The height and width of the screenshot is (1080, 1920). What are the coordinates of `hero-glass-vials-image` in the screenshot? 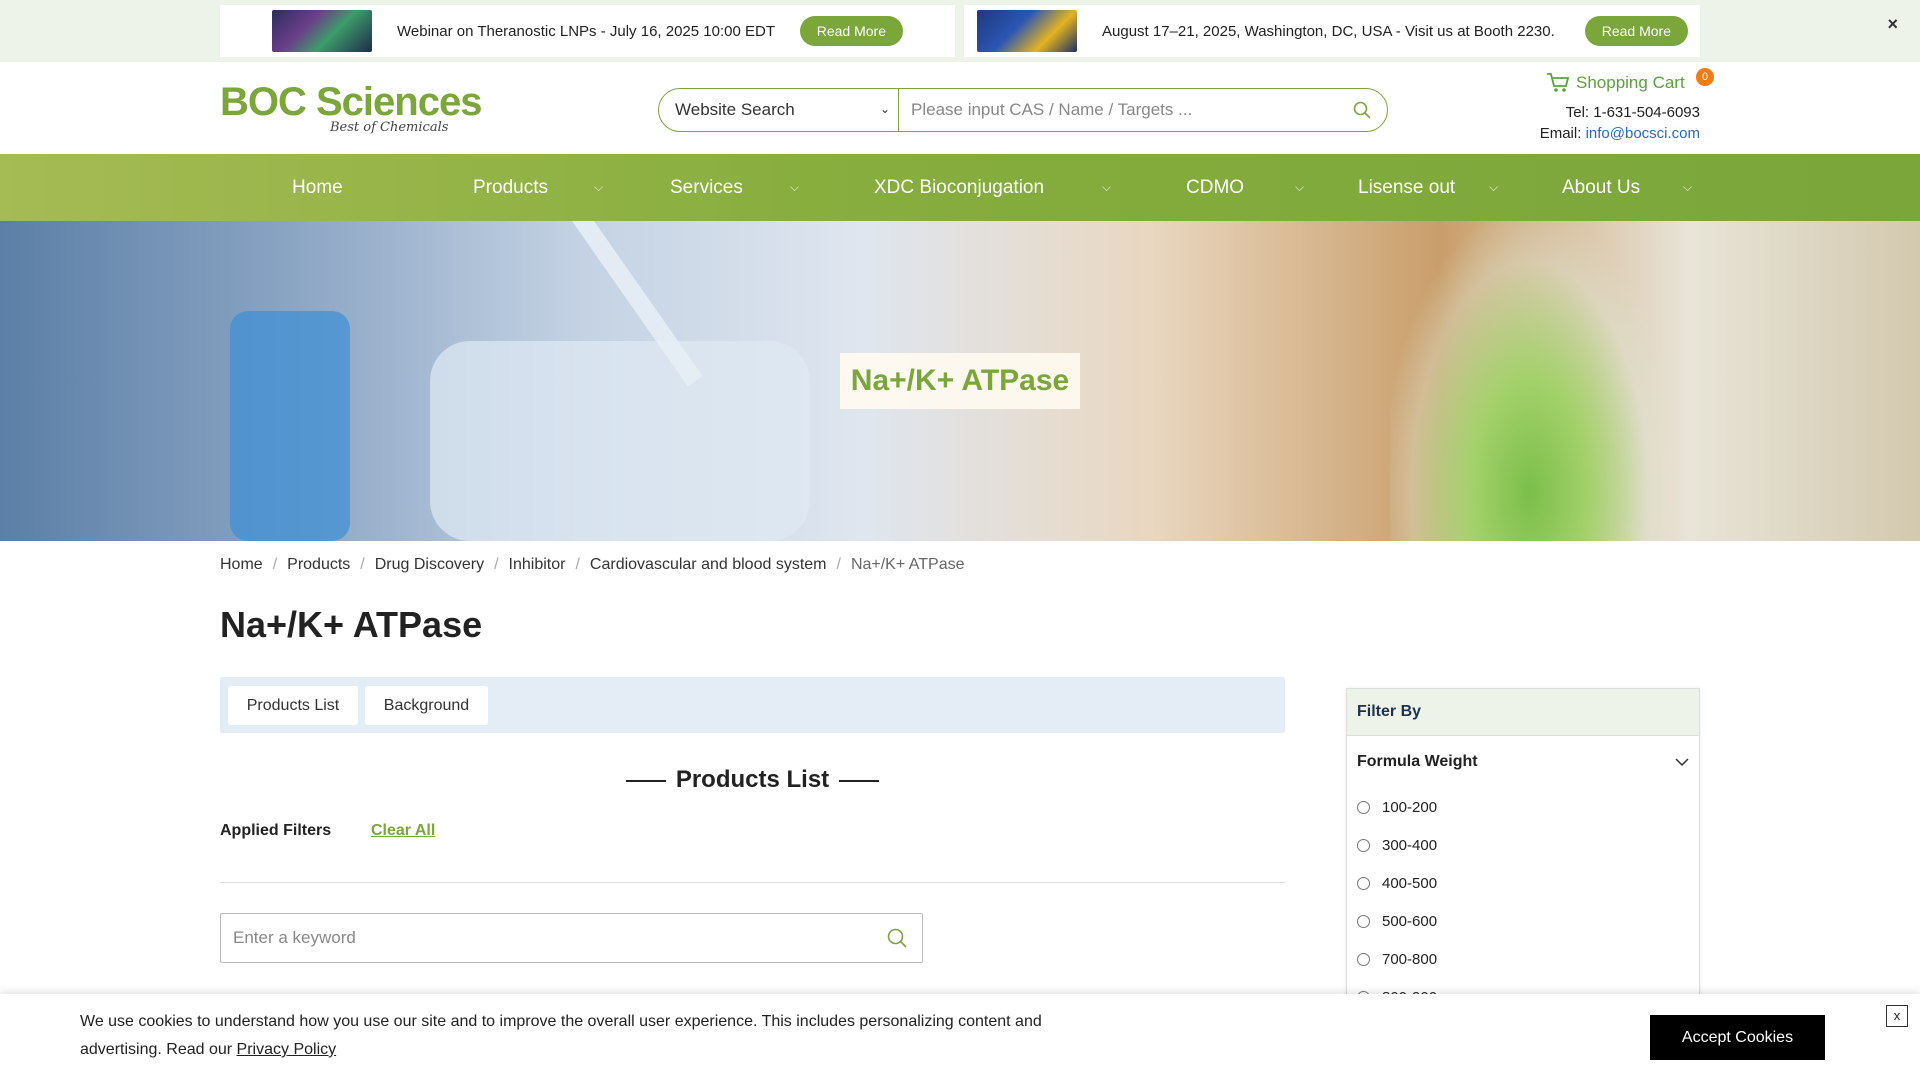 It's located at (620, 441).